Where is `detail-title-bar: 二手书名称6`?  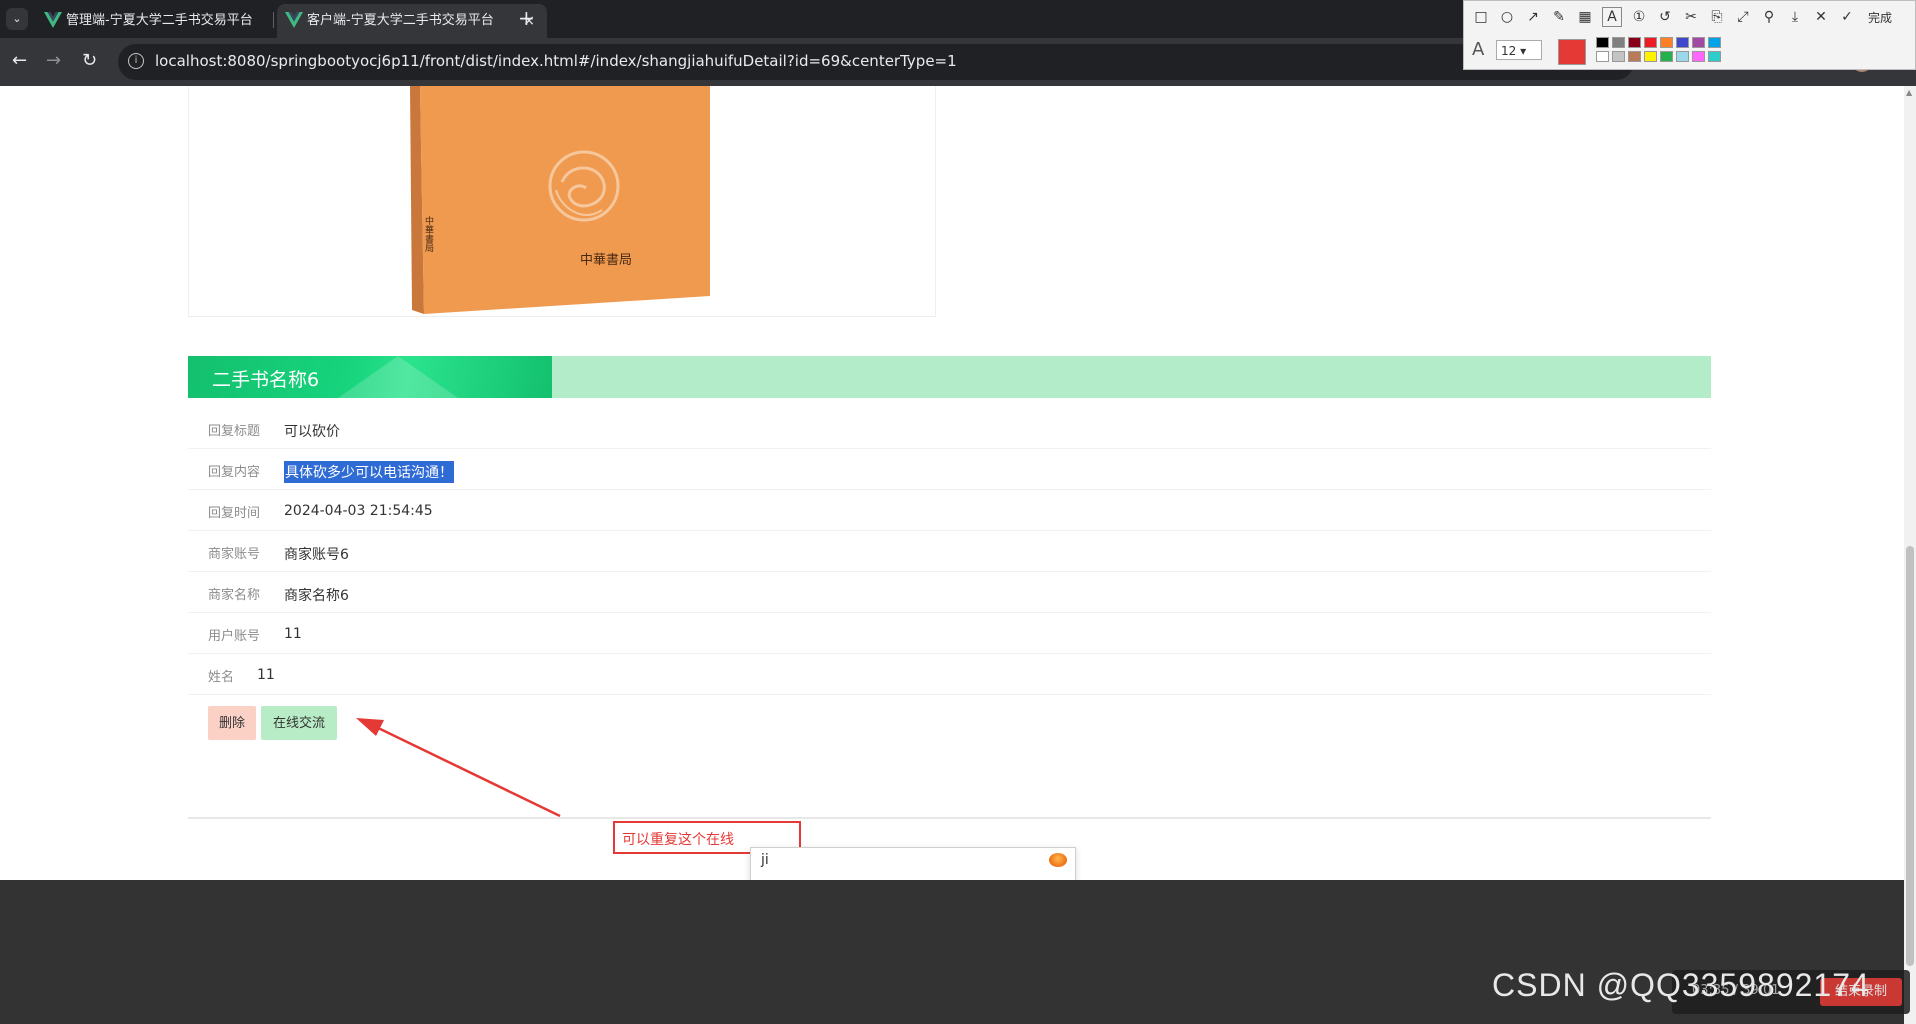 detail-title-bar: 二手书名称6 is located at coordinates (949, 377).